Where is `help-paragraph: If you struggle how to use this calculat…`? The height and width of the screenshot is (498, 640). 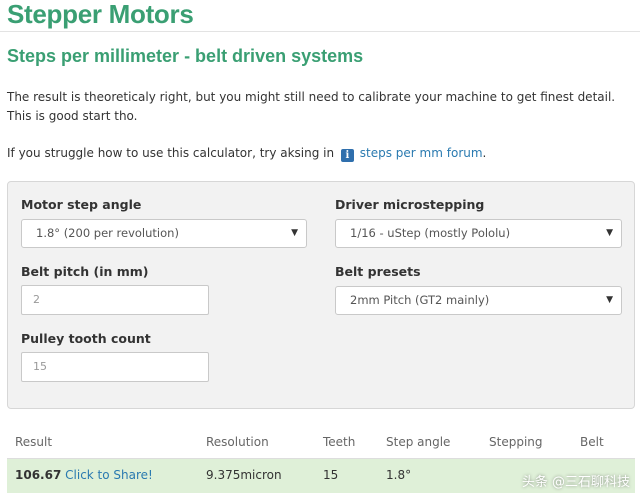 help-paragraph: If you struggle how to use this calculat… is located at coordinates (321, 153).